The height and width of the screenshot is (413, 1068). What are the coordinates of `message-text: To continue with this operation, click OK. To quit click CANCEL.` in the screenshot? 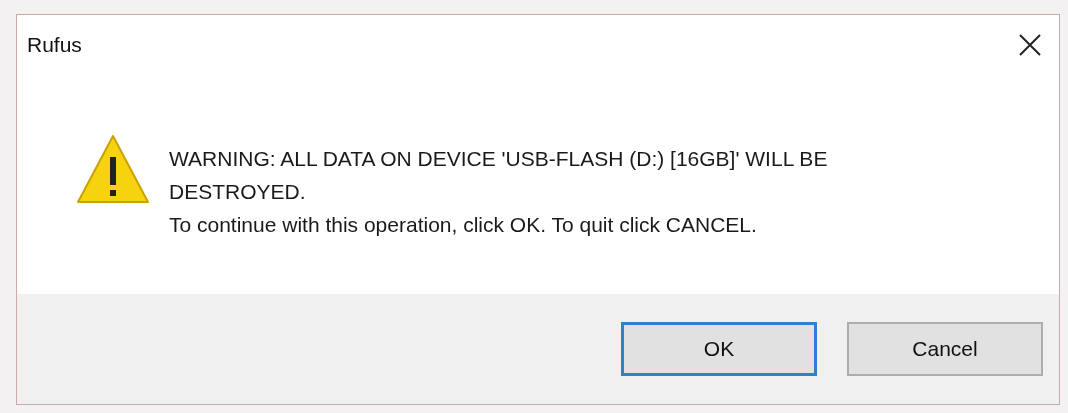 It's located at (463, 225).